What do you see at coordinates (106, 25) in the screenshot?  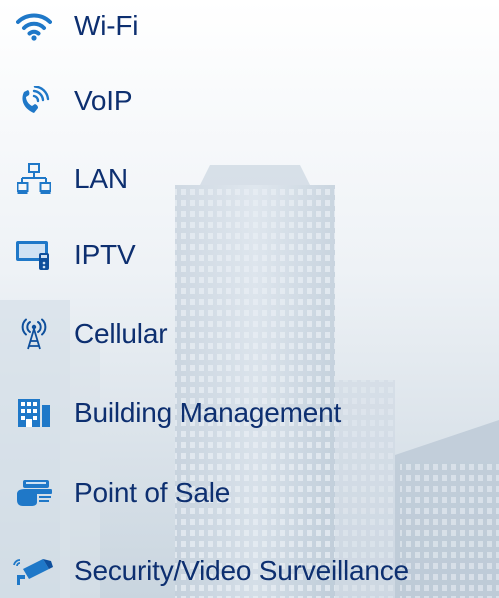 I see `service-label-wifi: Wi-Fi` at bounding box center [106, 25].